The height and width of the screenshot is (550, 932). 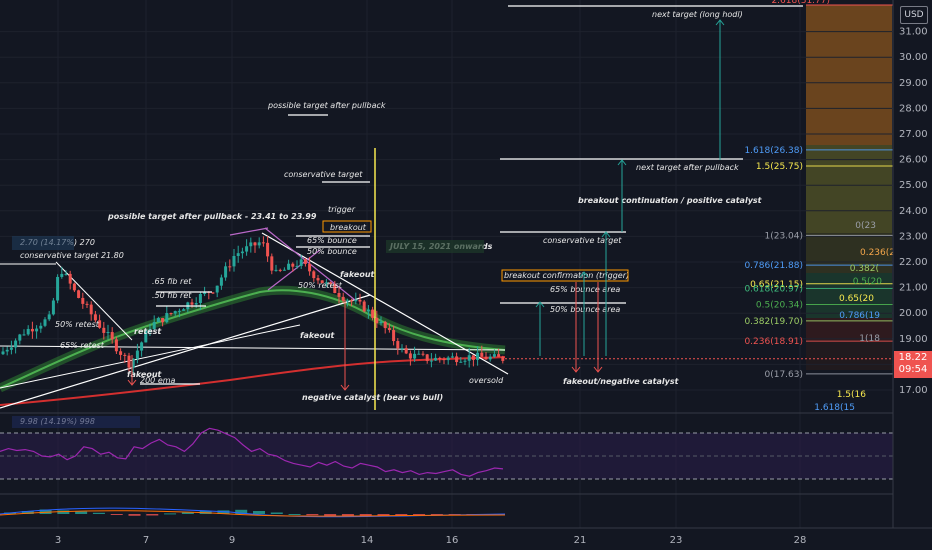 What do you see at coordinates (914, 15) in the screenshot?
I see `currency-badge: USD` at bounding box center [914, 15].